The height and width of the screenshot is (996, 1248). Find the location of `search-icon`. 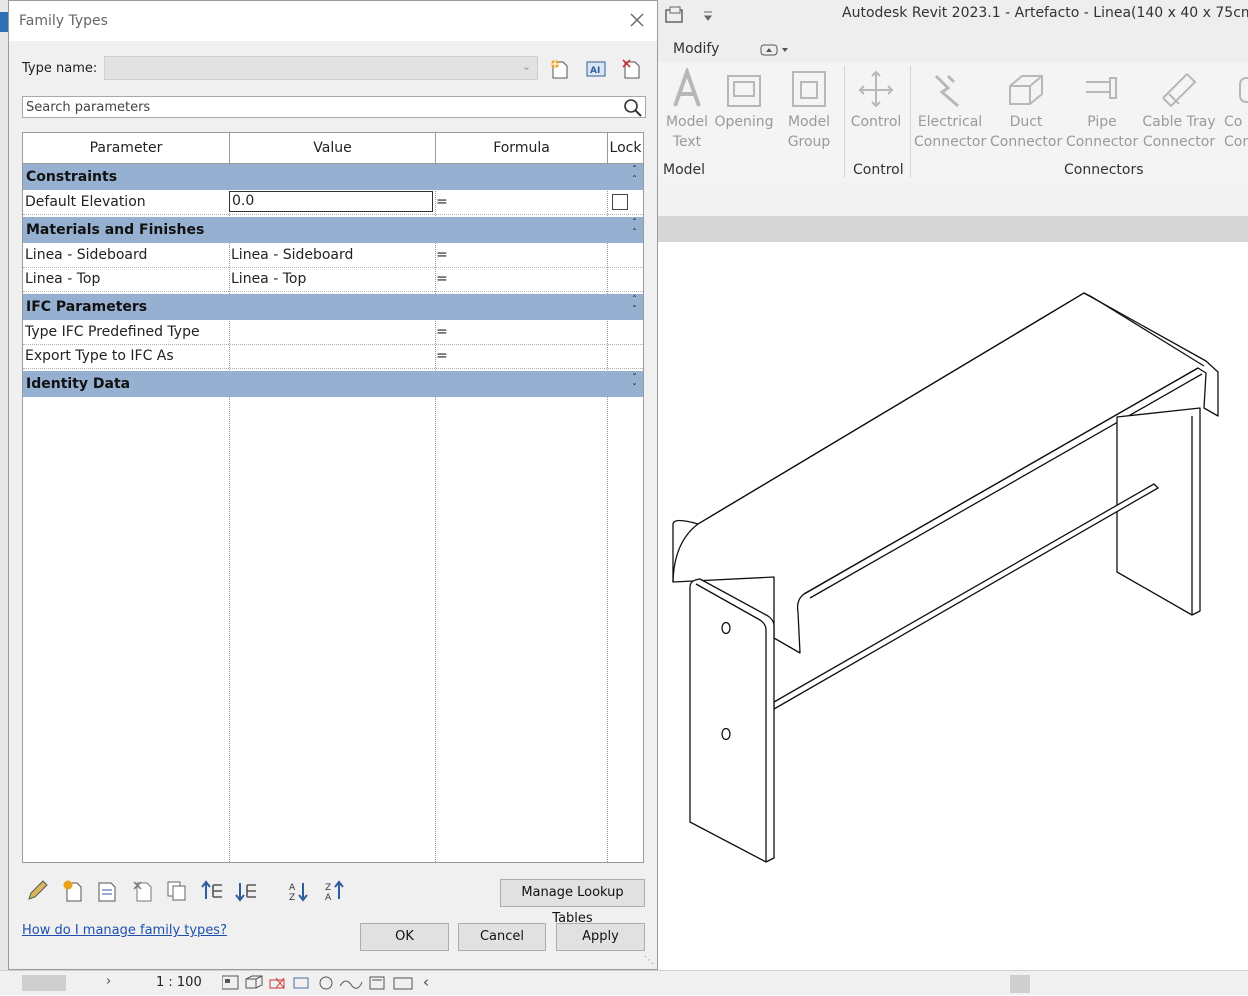

search-icon is located at coordinates (633, 108).